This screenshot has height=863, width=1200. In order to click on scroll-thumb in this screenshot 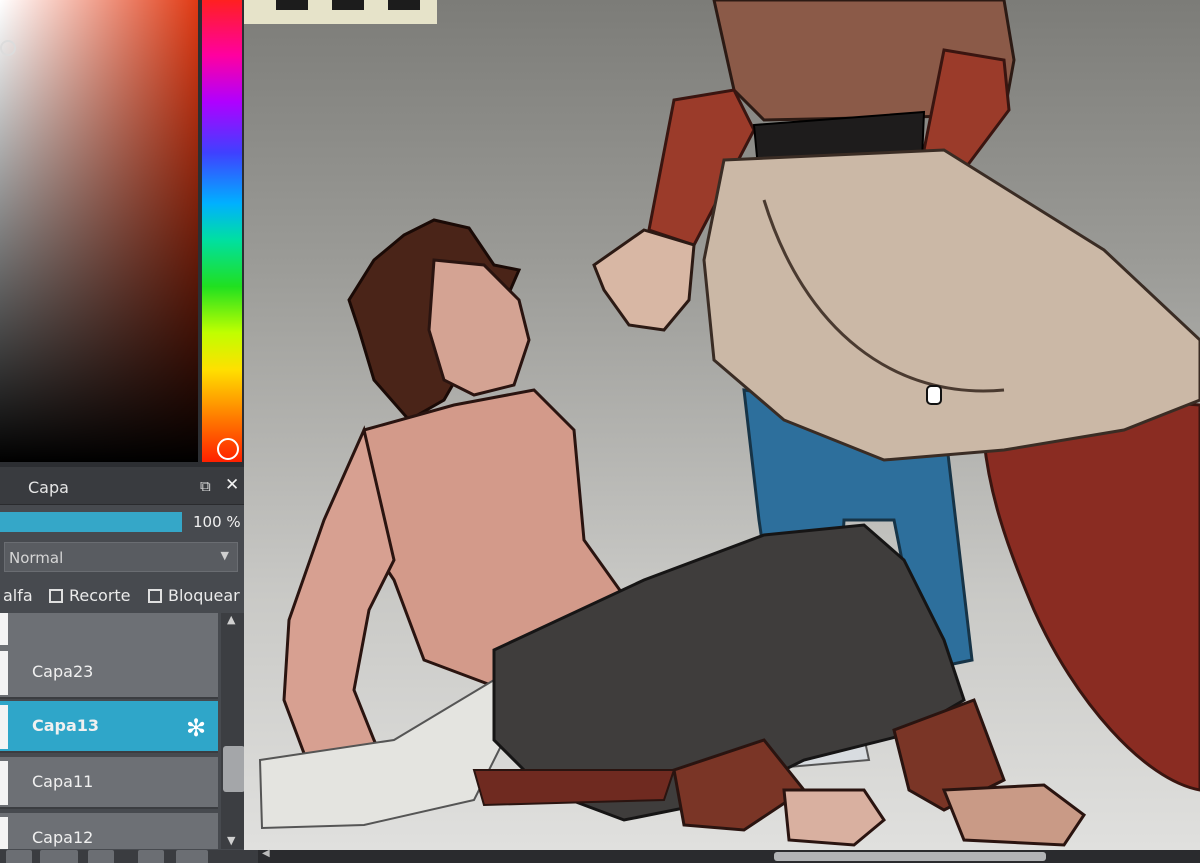, I will do `click(234, 769)`.